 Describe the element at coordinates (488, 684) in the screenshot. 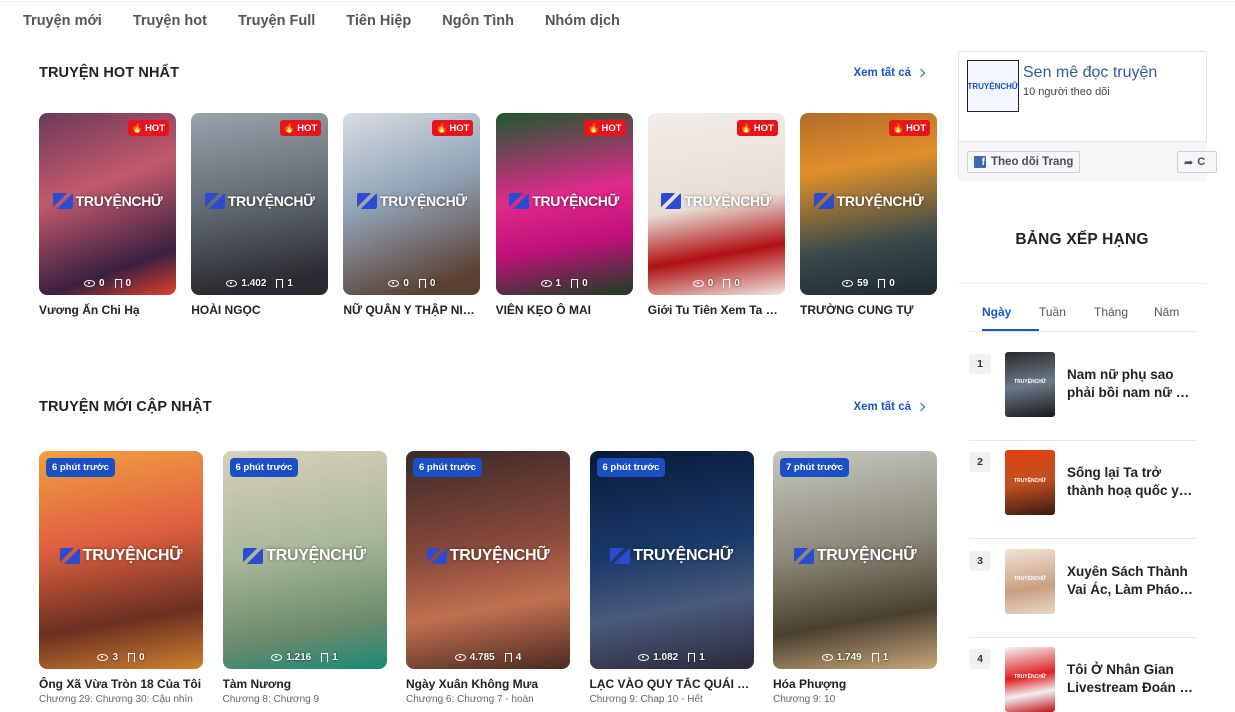

I see `story-title: Ngày Xuân Không Mưa` at that location.